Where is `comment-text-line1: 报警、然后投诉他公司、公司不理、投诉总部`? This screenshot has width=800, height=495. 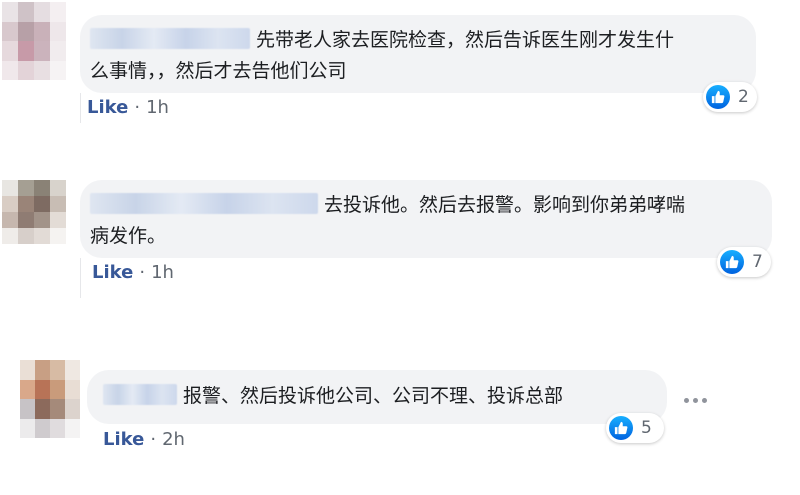 comment-text-line1: 报警、然后投诉他公司、公司不理、投诉总部 is located at coordinates (373, 396).